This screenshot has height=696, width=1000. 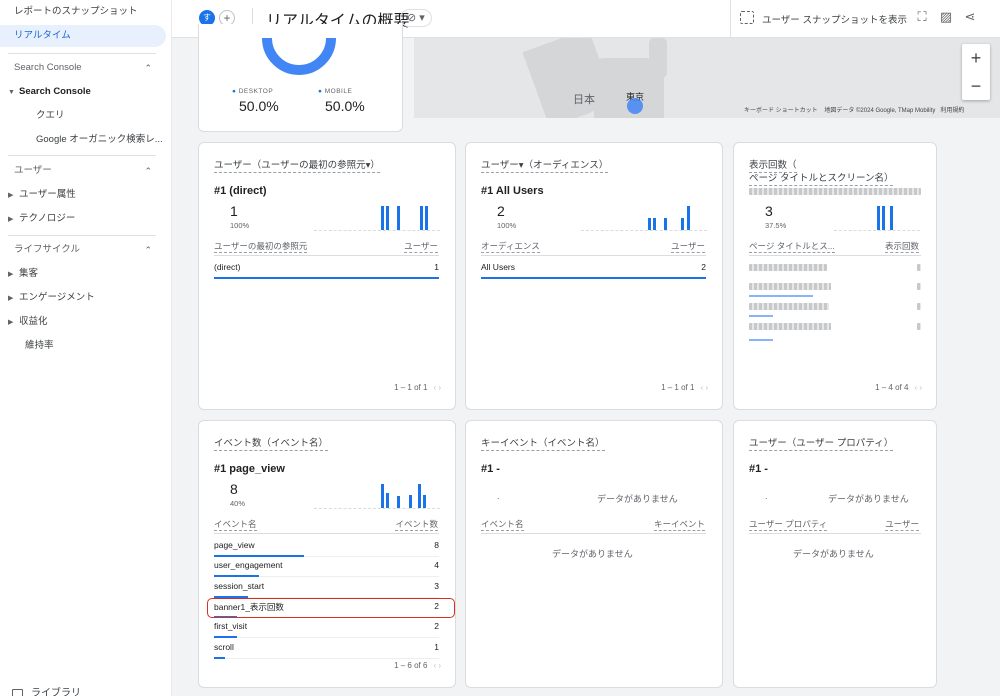 What do you see at coordinates (679, 525) in the screenshot?
I see `column-header: キーイベント` at bounding box center [679, 525].